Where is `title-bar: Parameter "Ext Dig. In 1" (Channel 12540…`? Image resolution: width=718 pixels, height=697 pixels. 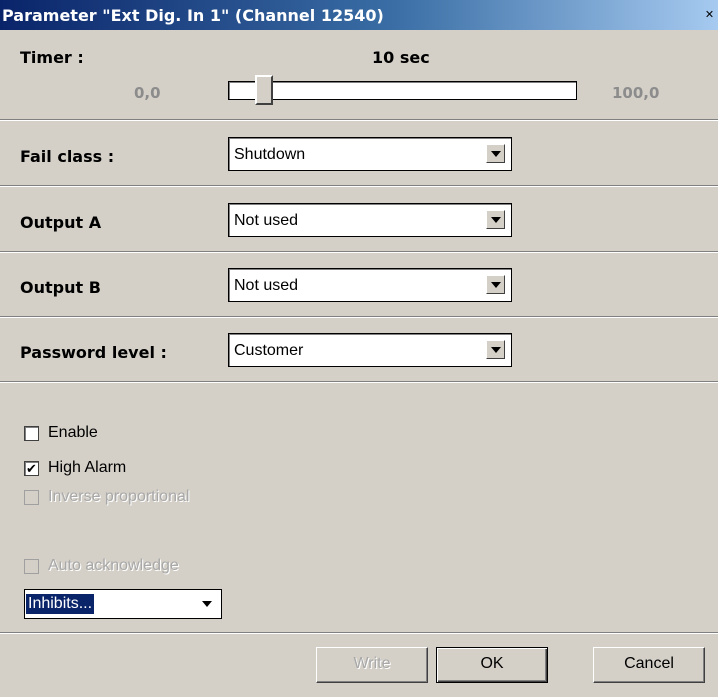 title-bar: Parameter "Ext Dig. In 1" (Channel 12540… is located at coordinates (359, 15).